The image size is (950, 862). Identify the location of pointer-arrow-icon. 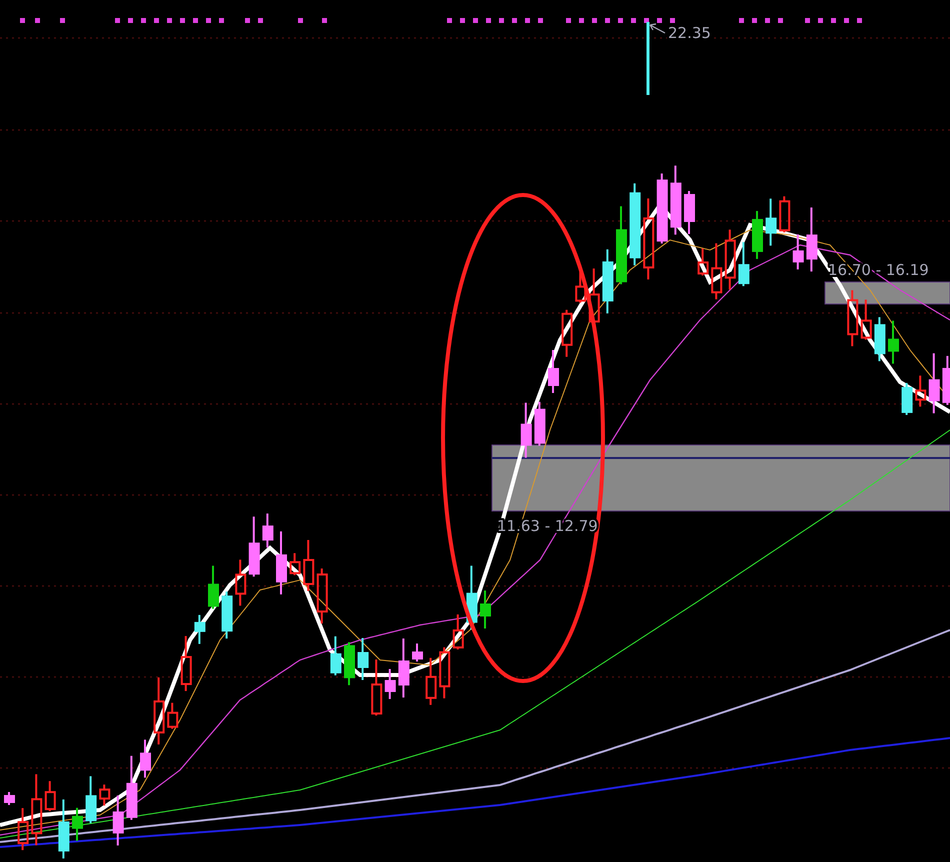
(657, 28).